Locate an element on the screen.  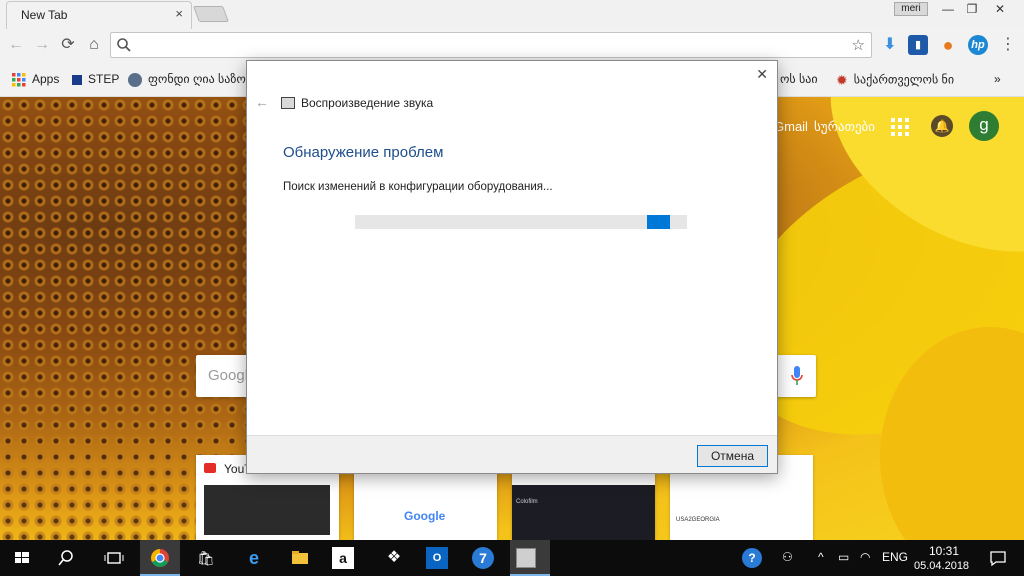
language-indicator: ENG is located at coordinates (895, 557).